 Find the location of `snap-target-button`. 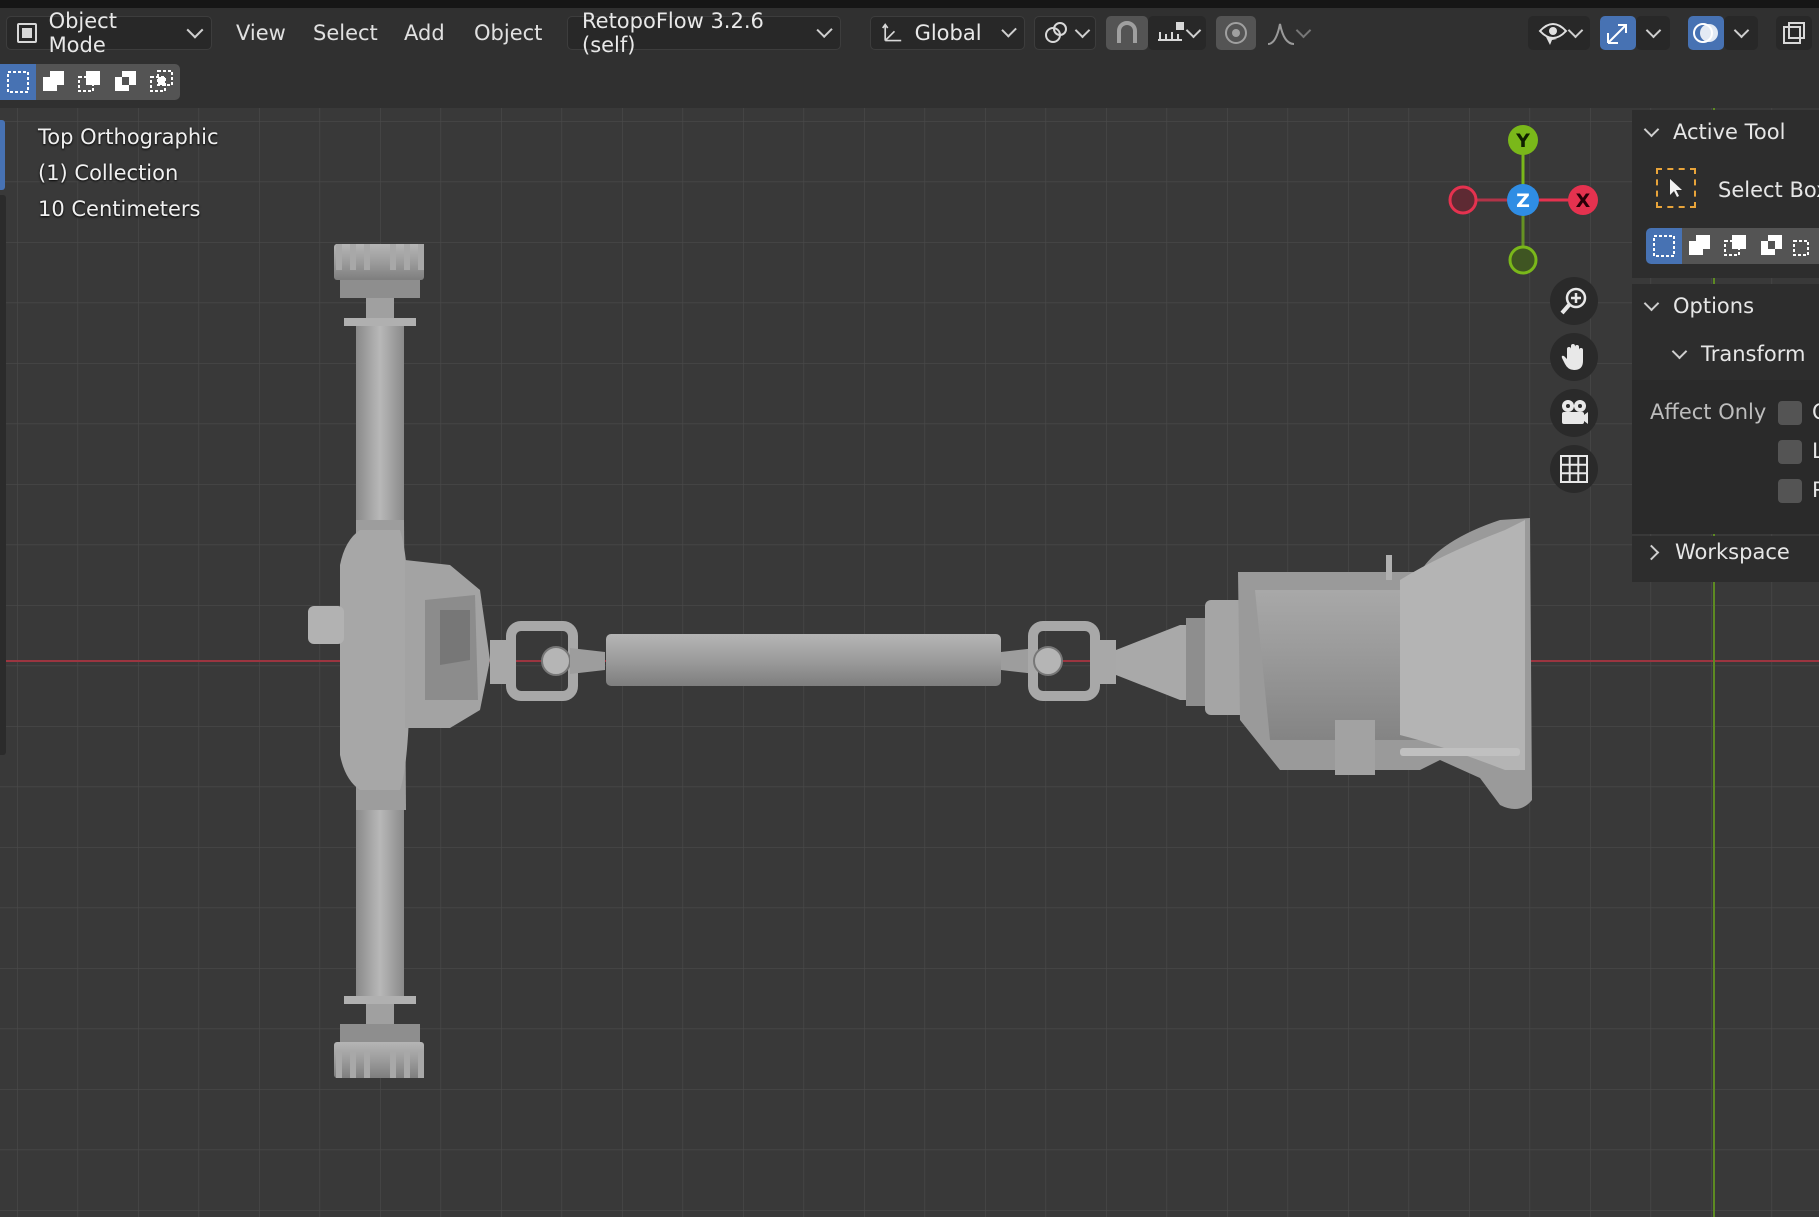

snap-target-button is located at coordinates (1177, 33).